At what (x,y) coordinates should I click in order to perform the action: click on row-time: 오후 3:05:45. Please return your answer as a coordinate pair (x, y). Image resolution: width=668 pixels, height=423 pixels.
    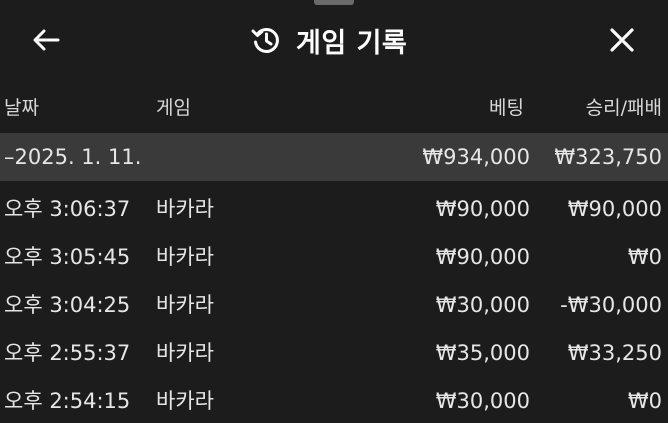
    Looking at the image, I should click on (67, 257).